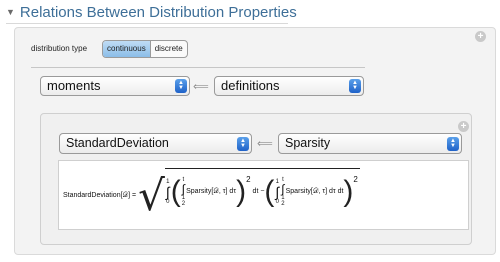 The image size is (500, 262). I want to click on definitions-dropdown-value: definitions, so click(250, 85).